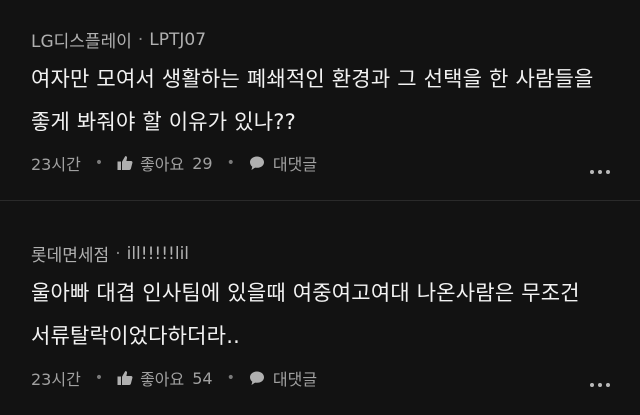 The image size is (640, 415). What do you see at coordinates (70, 253) in the screenshot?
I see `author-company: 롯데면세점` at bounding box center [70, 253].